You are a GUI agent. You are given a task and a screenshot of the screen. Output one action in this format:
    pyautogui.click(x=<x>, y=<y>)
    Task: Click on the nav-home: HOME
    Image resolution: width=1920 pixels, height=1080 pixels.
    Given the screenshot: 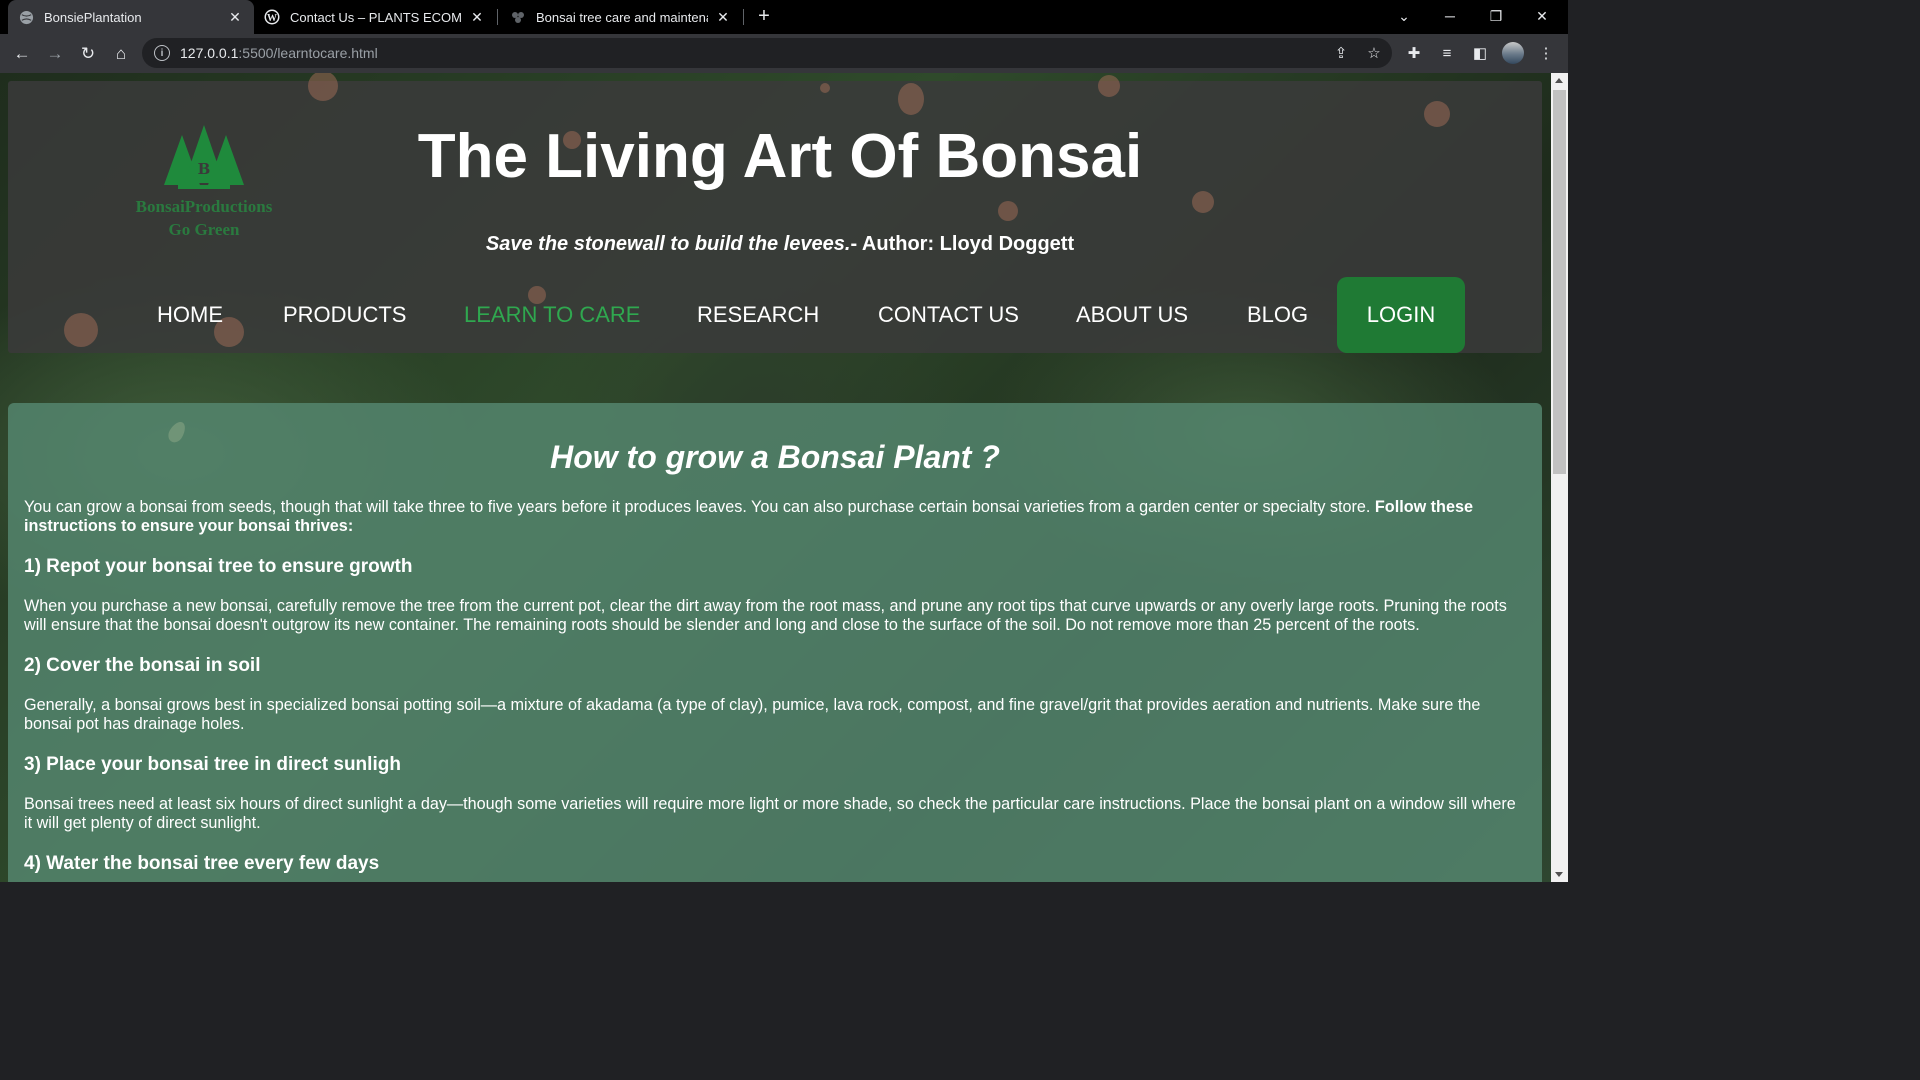 What is the action you would take?
    pyautogui.click(x=190, y=315)
    